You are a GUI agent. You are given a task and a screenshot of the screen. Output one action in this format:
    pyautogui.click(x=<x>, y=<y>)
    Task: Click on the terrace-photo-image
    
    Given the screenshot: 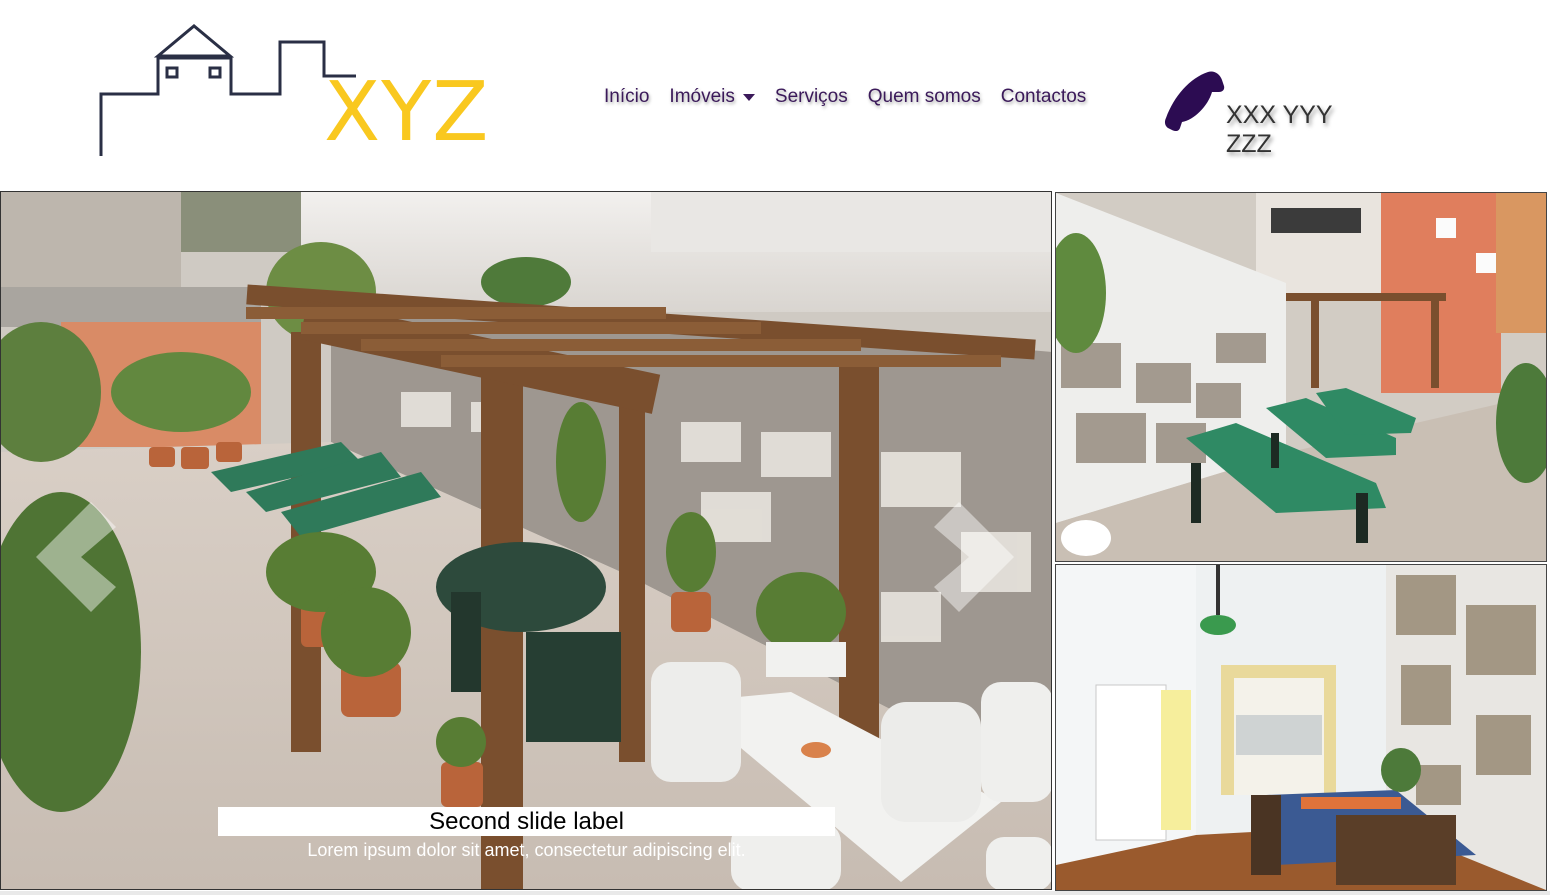 What is the action you would take?
    pyautogui.click(x=1301, y=377)
    